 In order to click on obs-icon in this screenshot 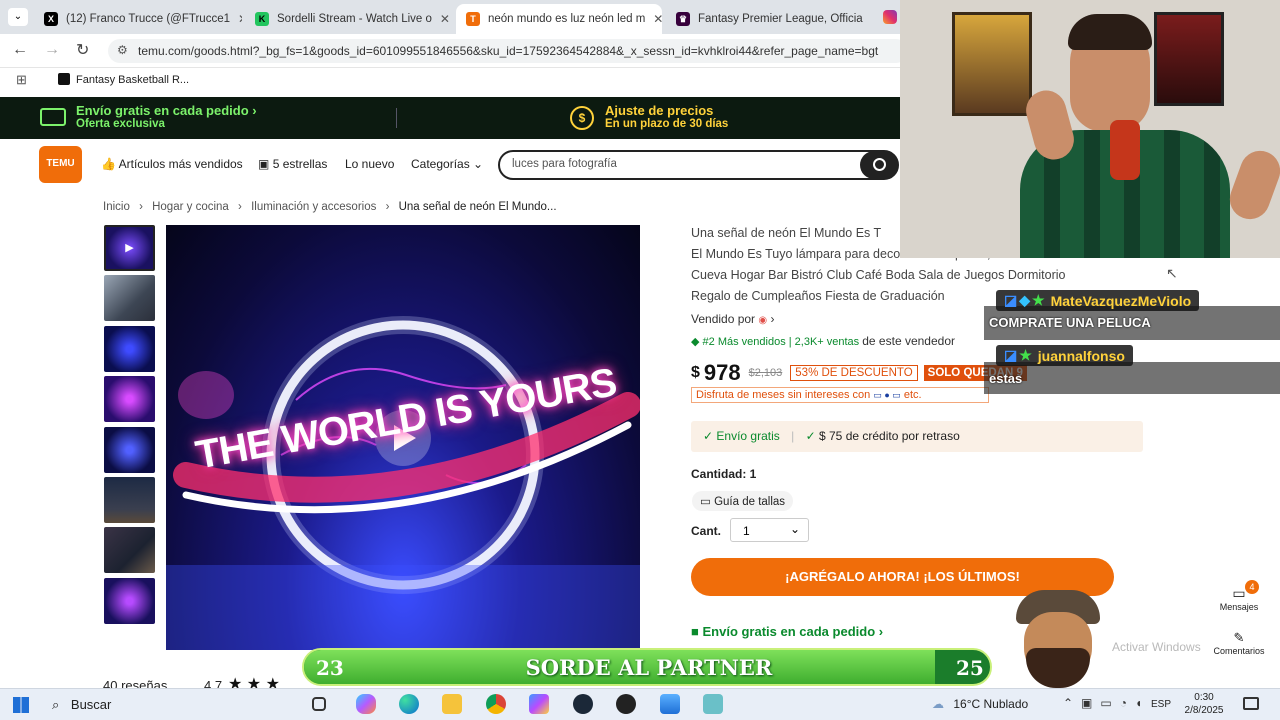, I will do `click(626, 704)`.